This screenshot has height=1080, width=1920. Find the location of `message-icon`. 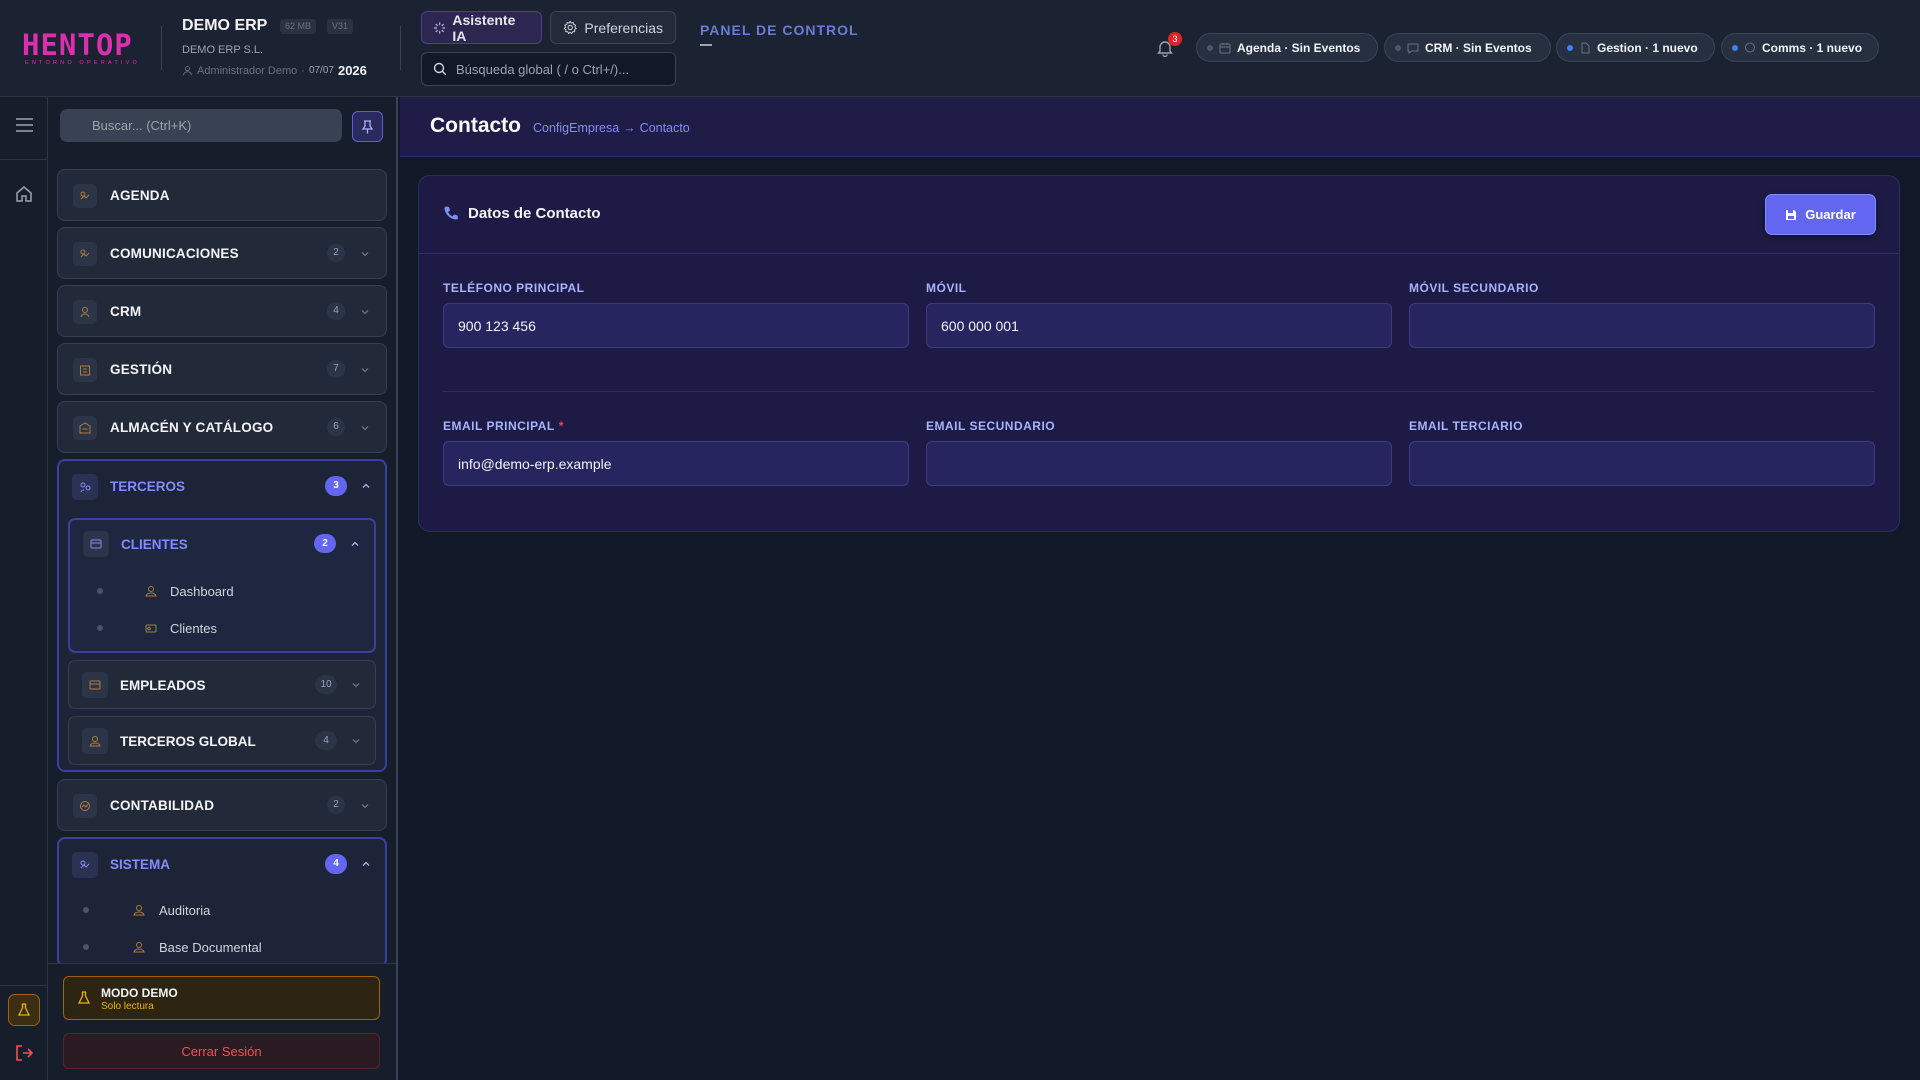

message-icon is located at coordinates (1750, 47).